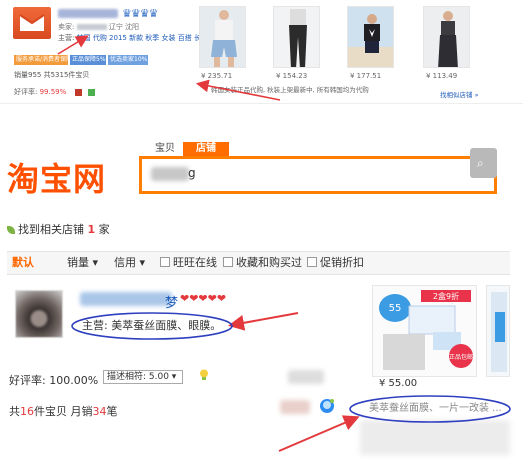 This screenshot has height=459, width=523. I want to click on count-prefix: 共, so click(14, 411).